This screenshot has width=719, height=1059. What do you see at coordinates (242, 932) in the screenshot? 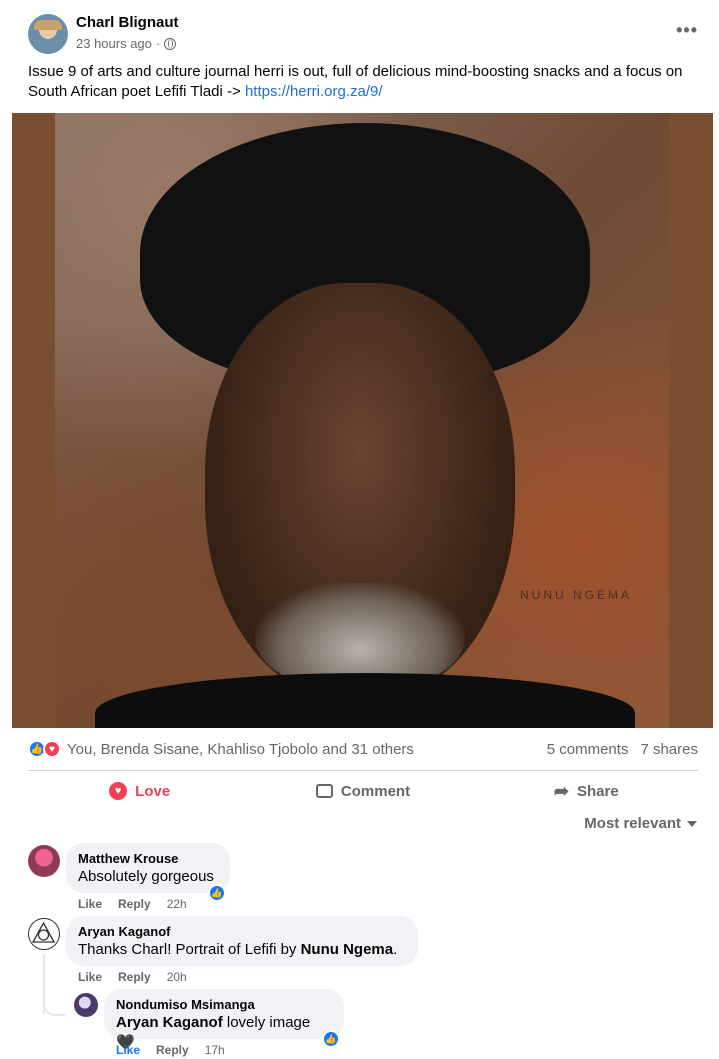
I see `commenter-name: Aryan Kaganof` at bounding box center [242, 932].